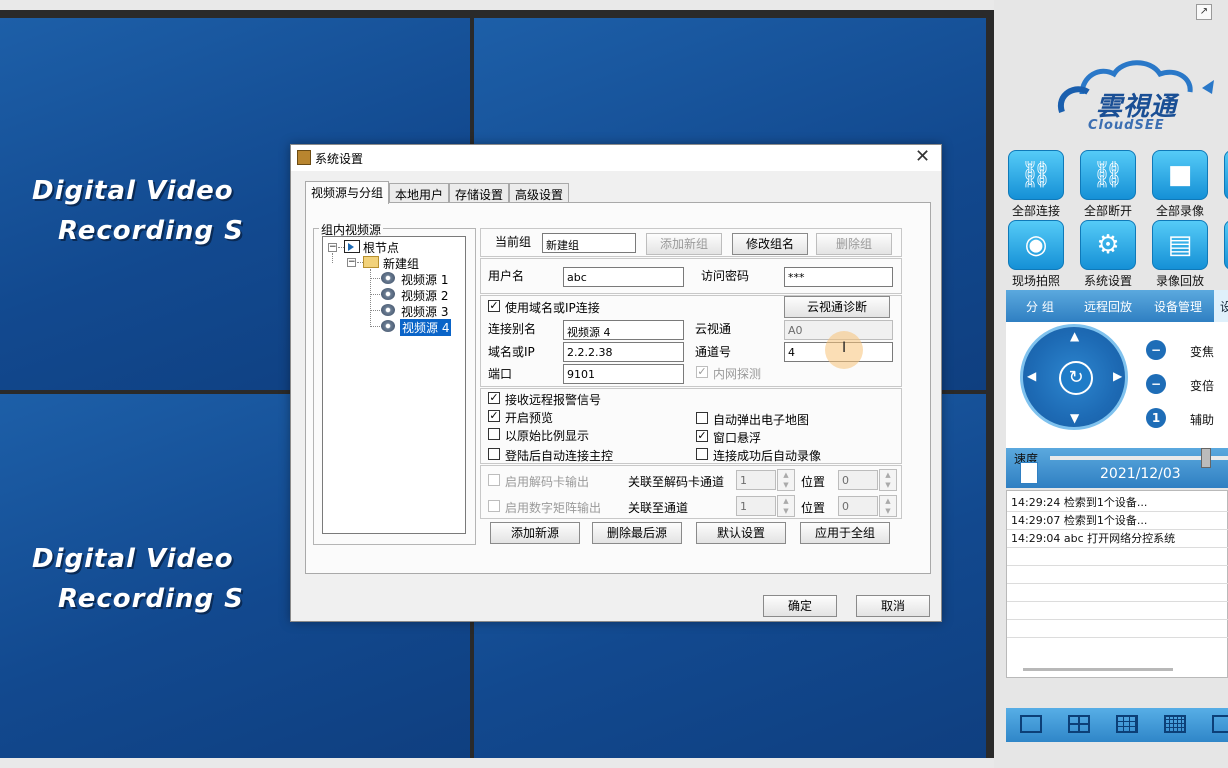  What do you see at coordinates (786, 480) in the screenshot?
I see `decoder-channel-spinner: ▲ ▼` at bounding box center [786, 480].